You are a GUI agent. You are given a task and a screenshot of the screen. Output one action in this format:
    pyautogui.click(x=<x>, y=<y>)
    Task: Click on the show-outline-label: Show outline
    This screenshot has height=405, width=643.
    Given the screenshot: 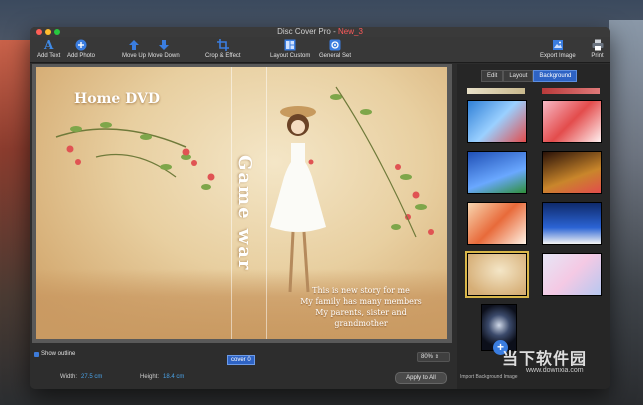 What is the action you would take?
    pyautogui.click(x=58, y=354)
    